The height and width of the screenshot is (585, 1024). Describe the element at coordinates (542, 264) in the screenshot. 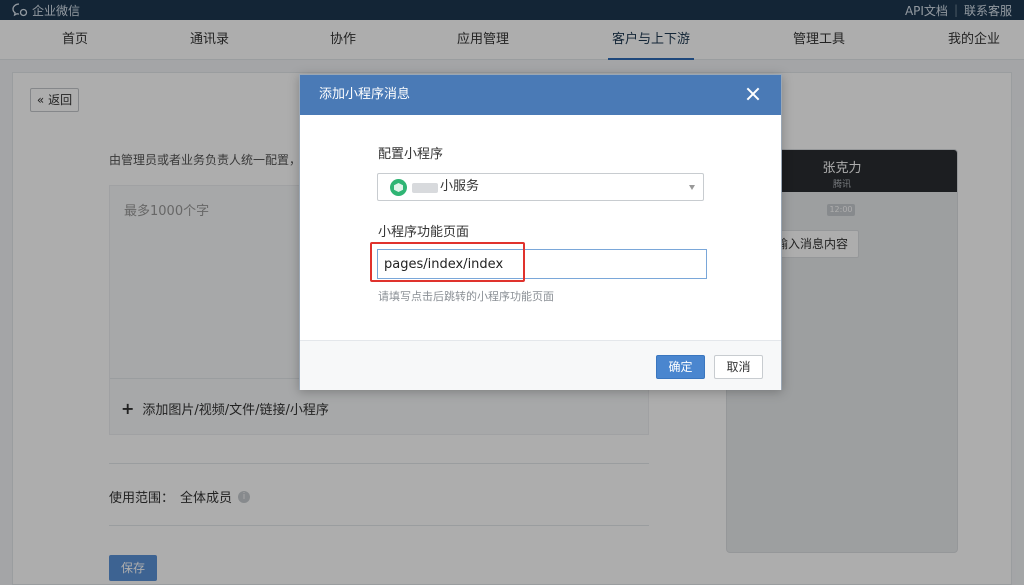

I see `page-path-input` at that location.